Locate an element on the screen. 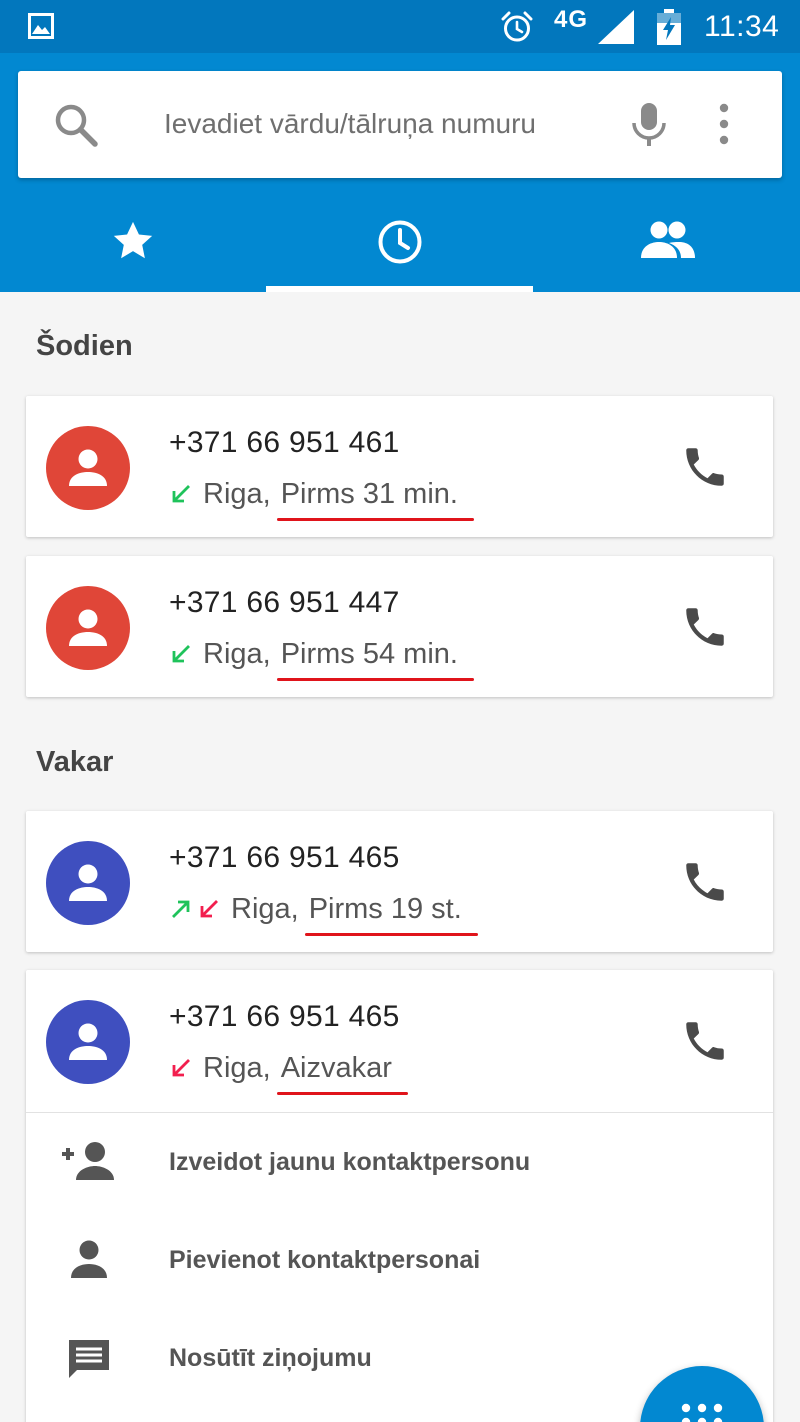  outgoing-call-arrow-icon is located at coordinates (181, 909).